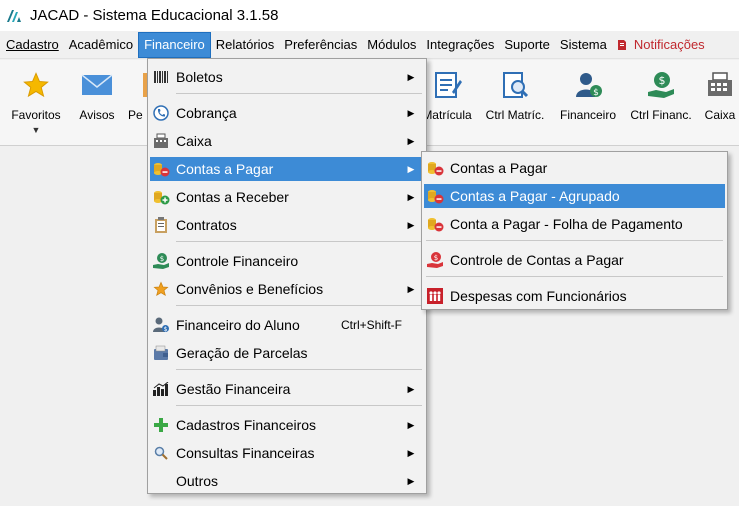  I want to click on clipboard-icon, so click(161, 225).